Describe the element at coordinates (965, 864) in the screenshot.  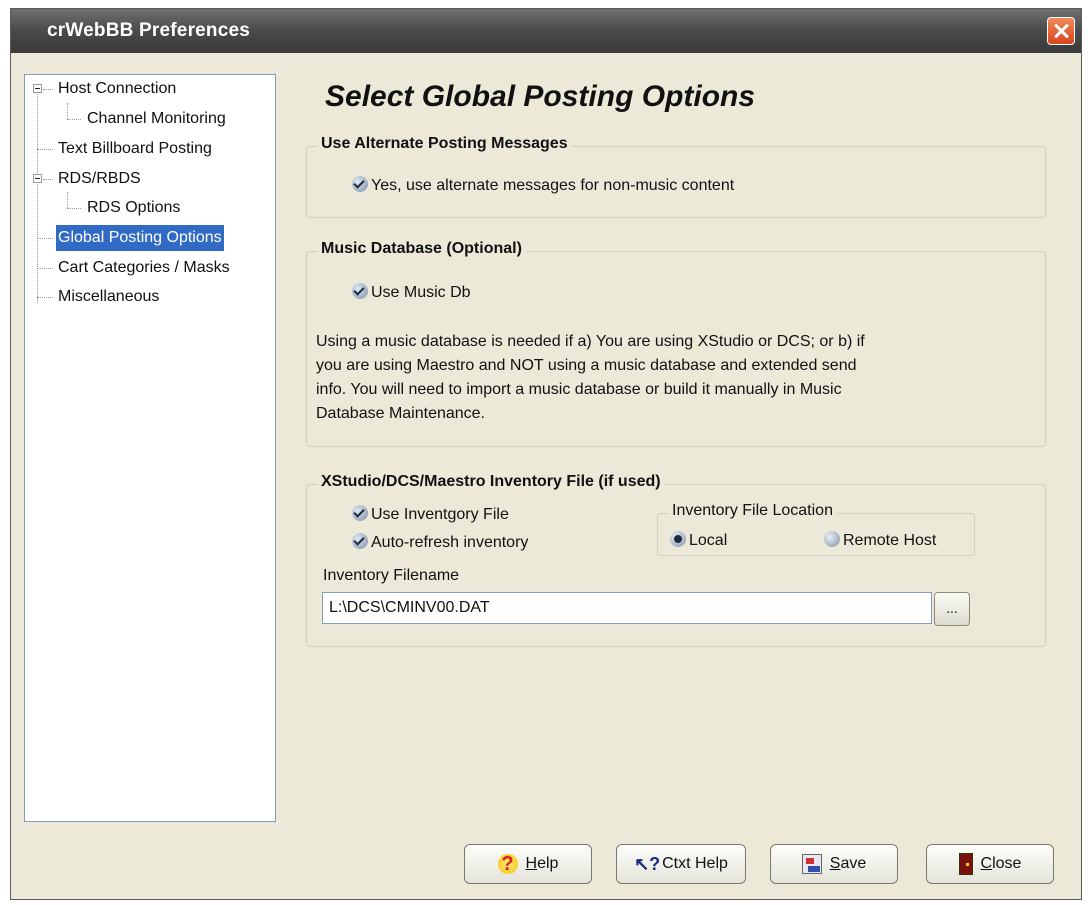
I see `exit-door-icon` at that location.